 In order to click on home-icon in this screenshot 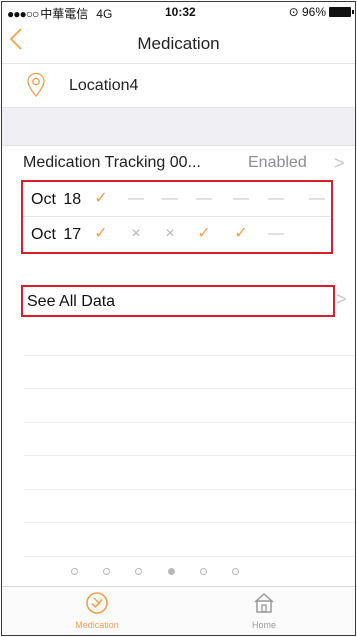, I will do `click(264, 602)`.